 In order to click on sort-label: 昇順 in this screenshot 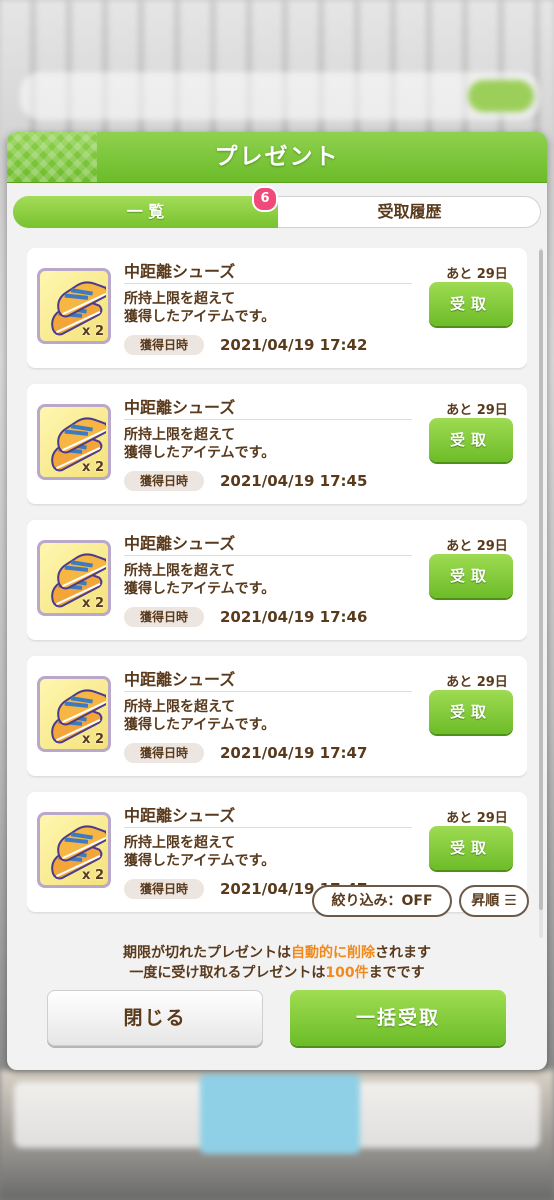, I will do `click(485, 901)`.